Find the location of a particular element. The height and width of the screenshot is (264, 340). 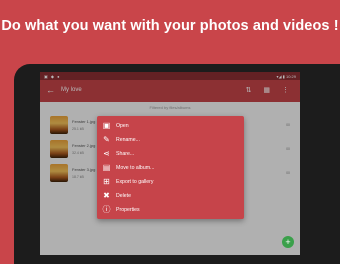

folder-move-icon: ▤ is located at coordinates (106, 167).